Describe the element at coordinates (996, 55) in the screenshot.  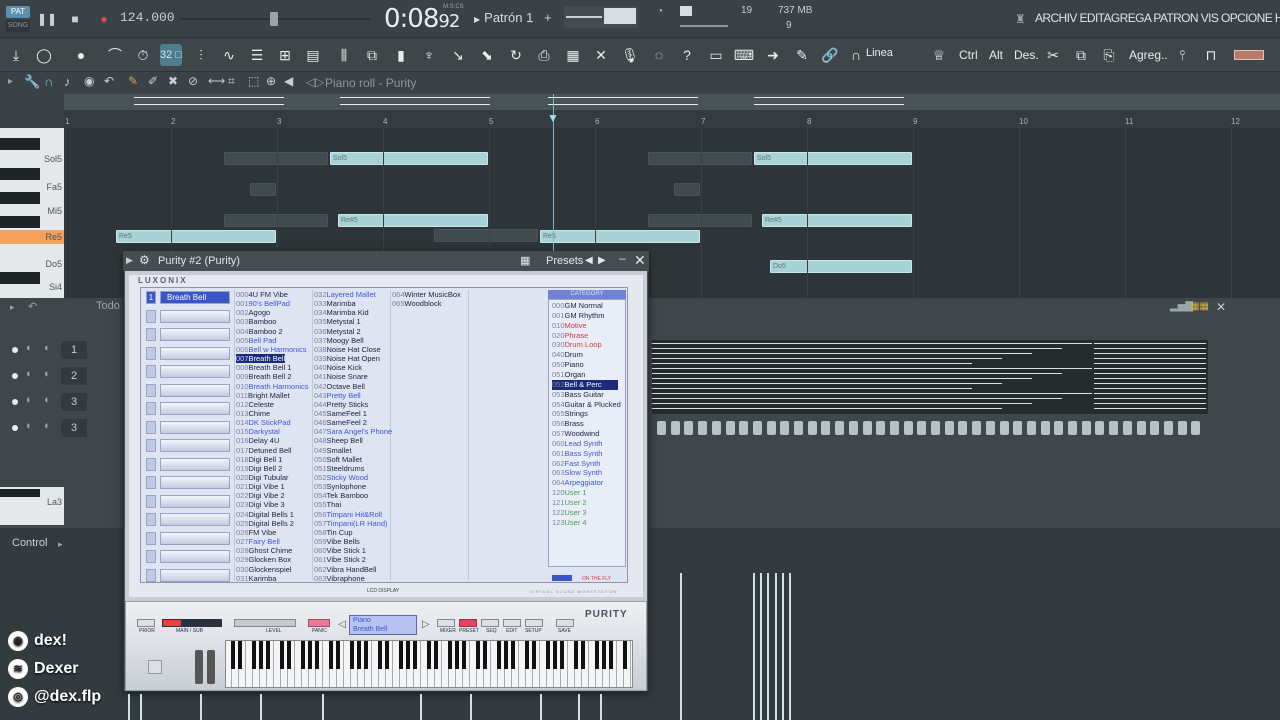
I see `alt-button: Alt` at that location.